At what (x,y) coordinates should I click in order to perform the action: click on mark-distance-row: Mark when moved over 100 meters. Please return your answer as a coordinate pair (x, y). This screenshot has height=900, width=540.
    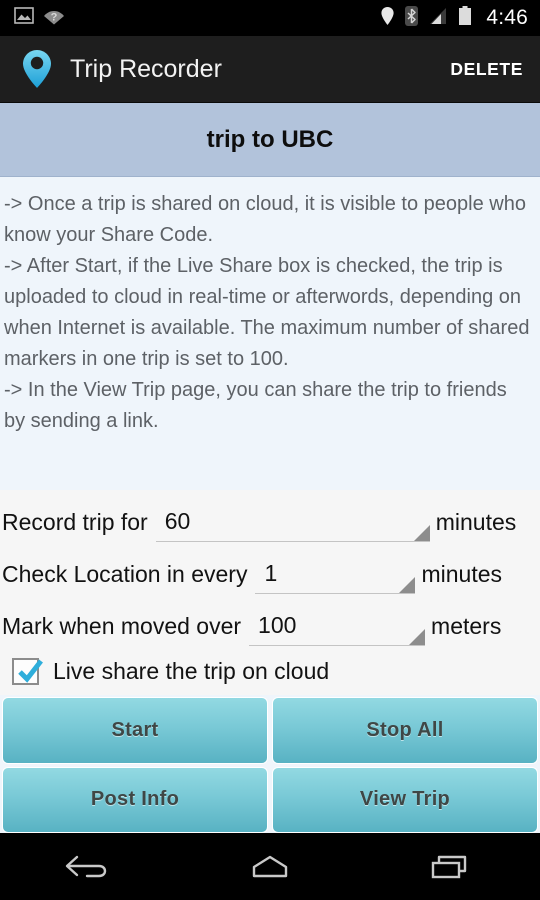
    Looking at the image, I should click on (270, 620).